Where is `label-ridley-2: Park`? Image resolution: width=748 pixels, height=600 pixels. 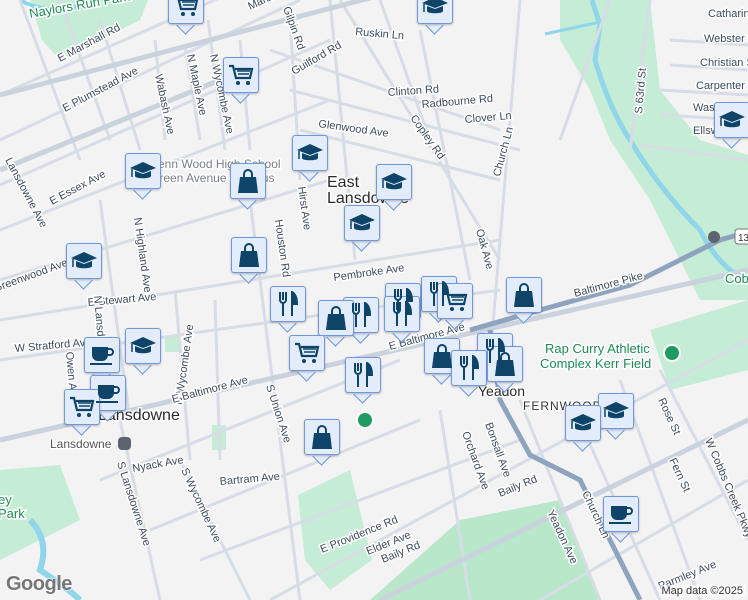 label-ridley-2: Park is located at coordinates (12, 513).